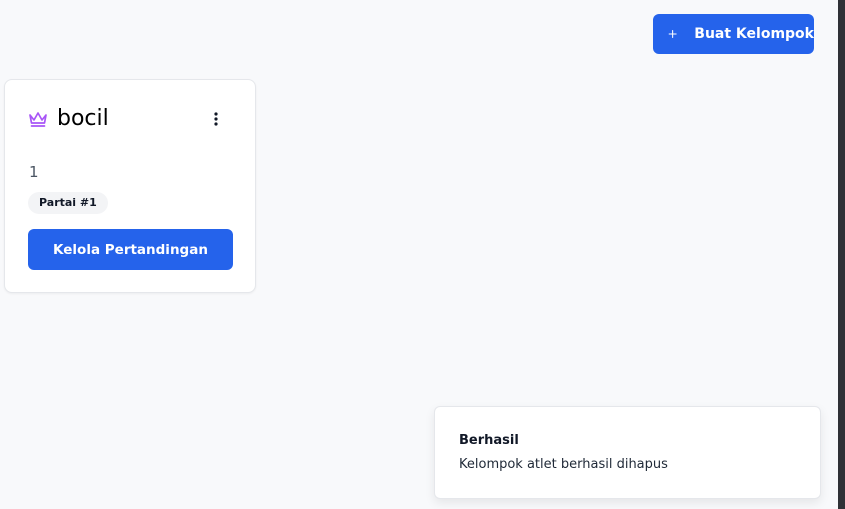 Image resolution: width=845 pixels, height=509 pixels. Describe the element at coordinates (83, 118) in the screenshot. I see `group-name: bocil` at that location.